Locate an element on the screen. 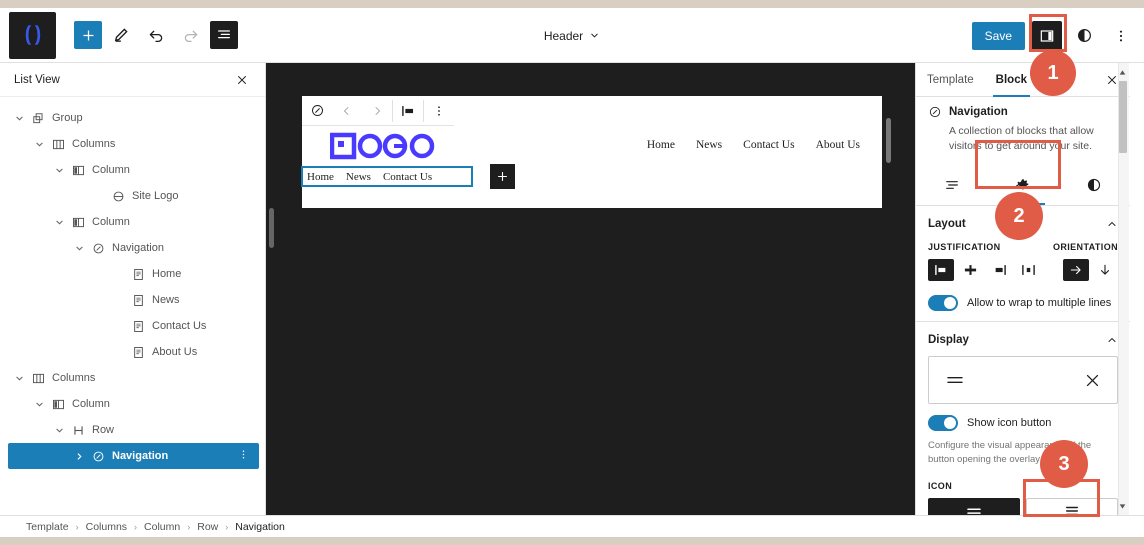 This screenshot has width=1144, height=545. list-item-about-us: About Us is located at coordinates (132, 352).